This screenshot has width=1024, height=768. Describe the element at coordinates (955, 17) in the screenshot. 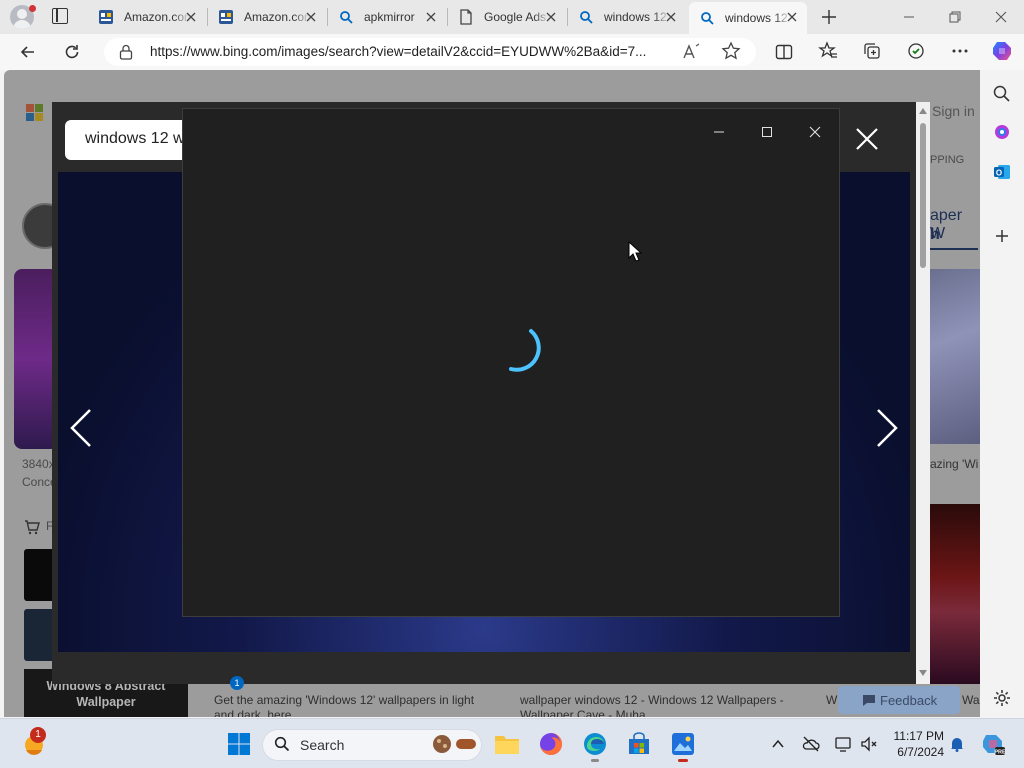

I see `restore-icon` at that location.